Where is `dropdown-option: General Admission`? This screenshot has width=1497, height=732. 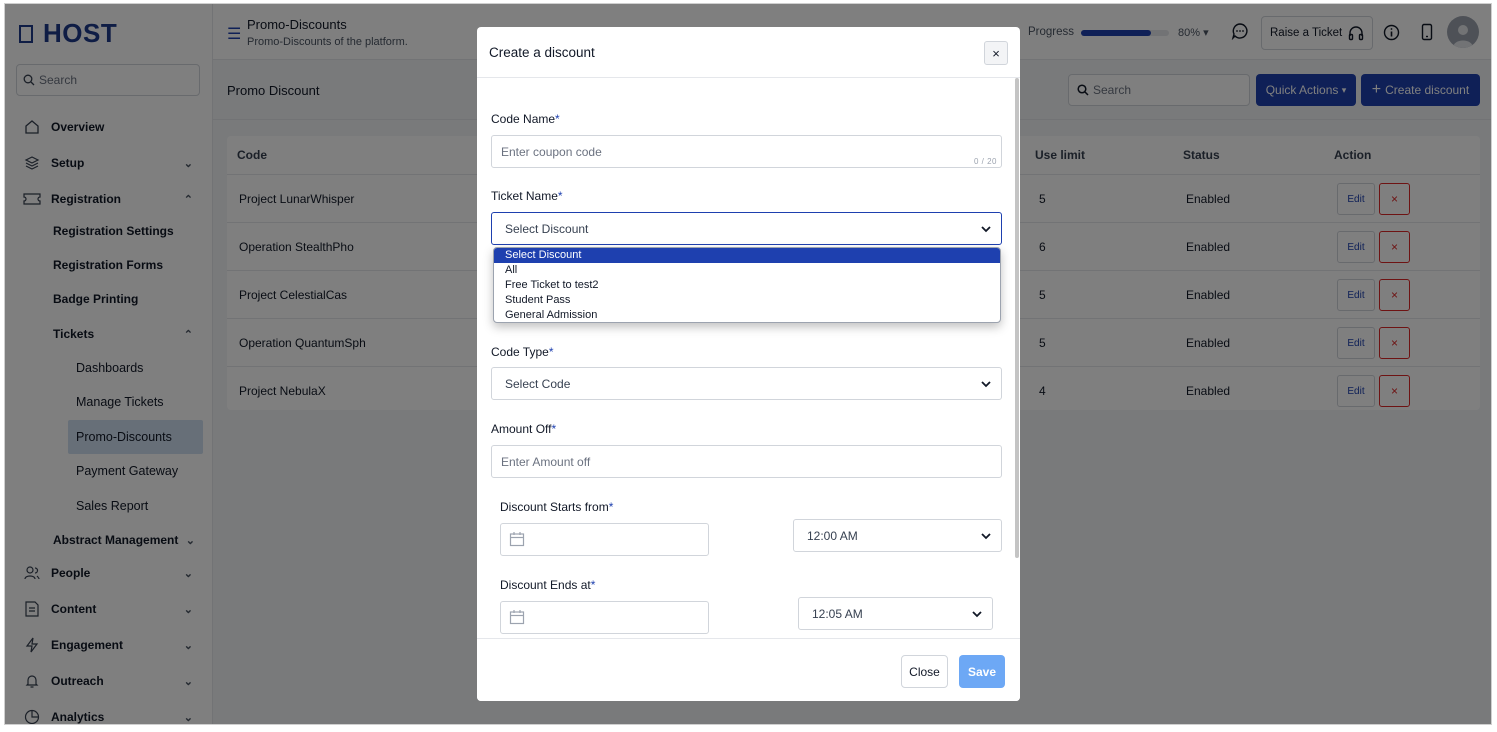 dropdown-option: General Admission is located at coordinates (747, 315).